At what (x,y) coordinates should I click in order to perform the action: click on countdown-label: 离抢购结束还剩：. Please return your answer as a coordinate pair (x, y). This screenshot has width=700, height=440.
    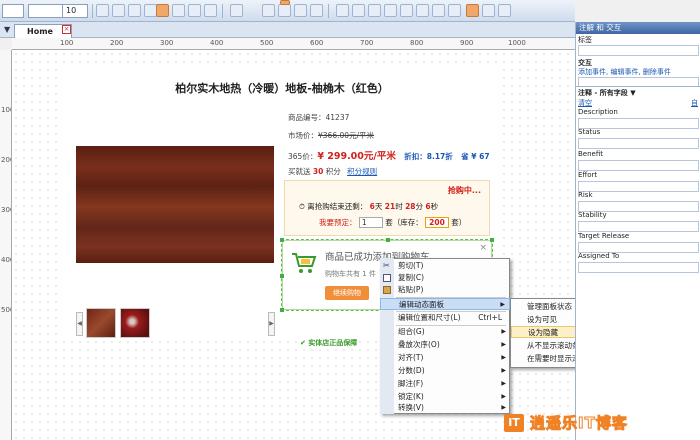
    Looking at the image, I should click on (337, 206).